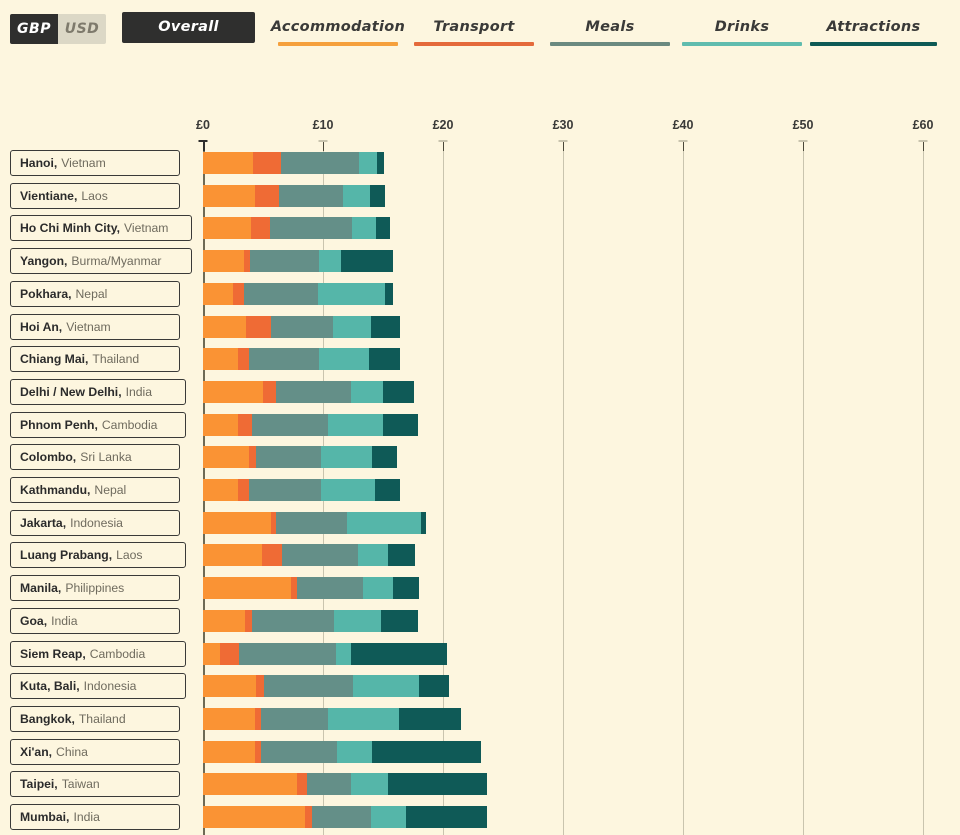 The height and width of the screenshot is (835, 960). I want to click on currency-option-usd: USD, so click(82, 29).